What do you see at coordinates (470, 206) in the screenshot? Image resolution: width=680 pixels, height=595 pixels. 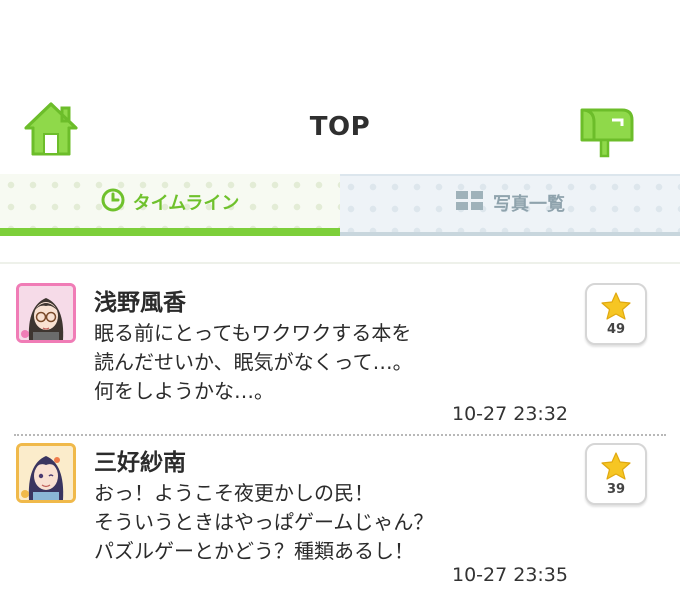 I see `grid-icon` at bounding box center [470, 206].